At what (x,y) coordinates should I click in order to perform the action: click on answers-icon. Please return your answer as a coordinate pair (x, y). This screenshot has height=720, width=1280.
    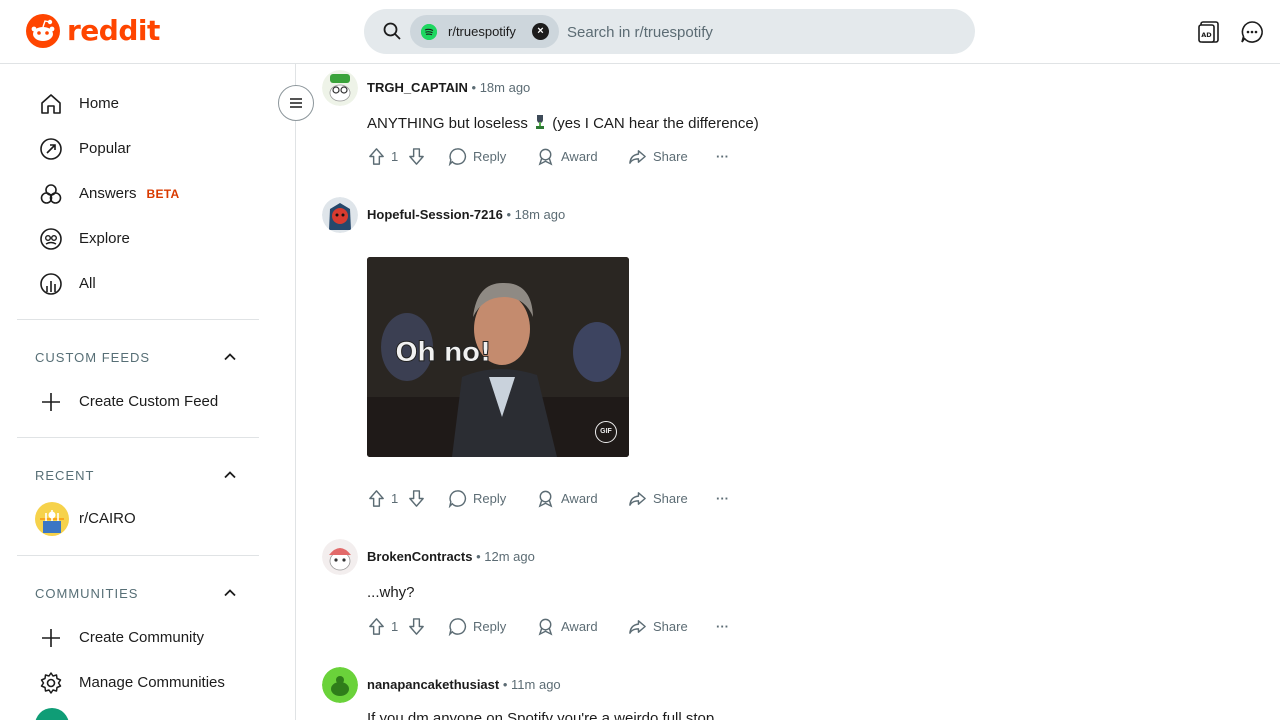
    Looking at the image, I should click on (51, 194).